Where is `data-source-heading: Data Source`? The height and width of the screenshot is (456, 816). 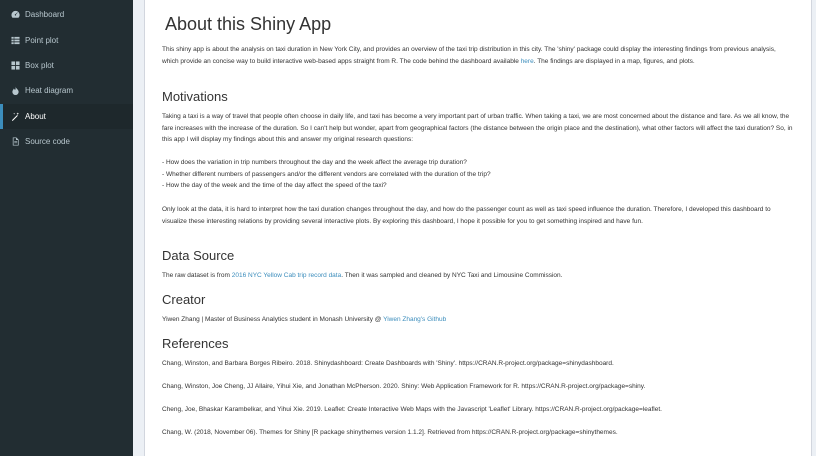
data-source-heading: Data Source is located at coordinates (198, 255).